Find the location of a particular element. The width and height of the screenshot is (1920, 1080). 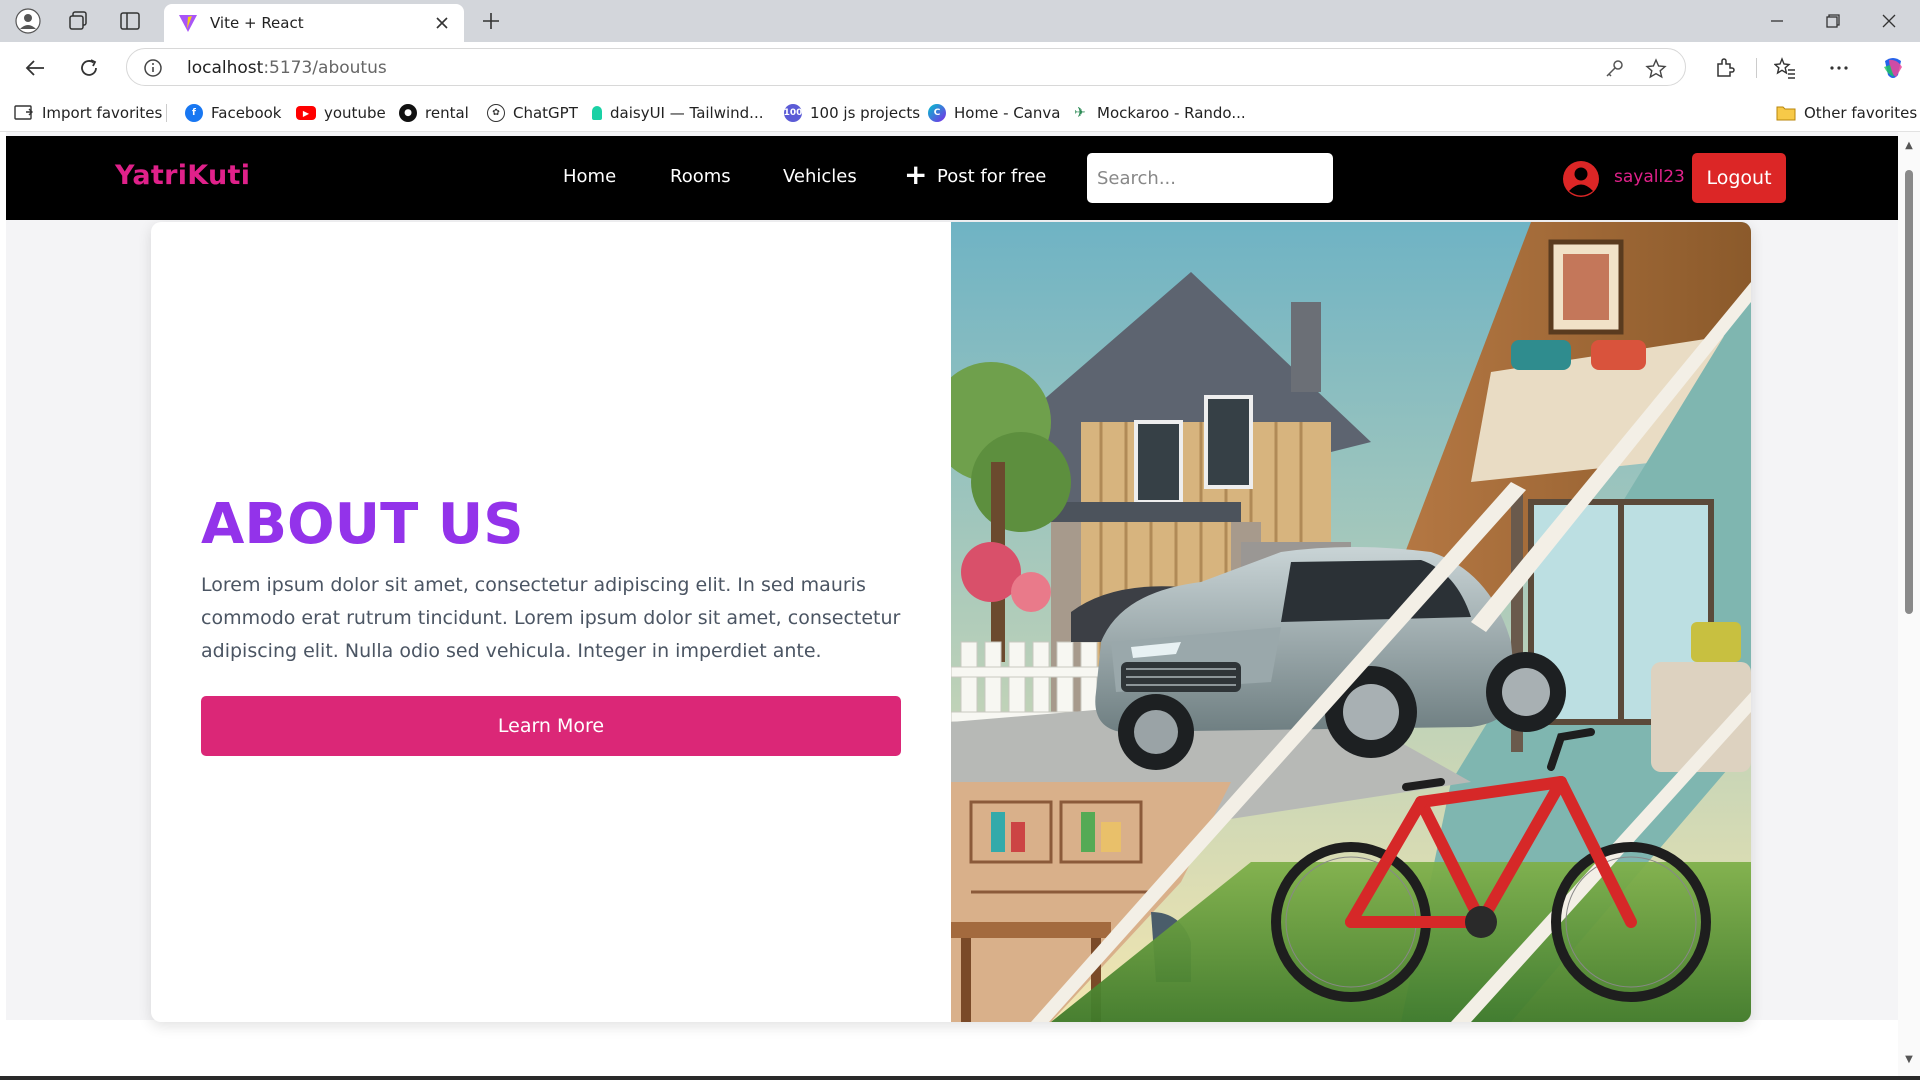

copilot-icon is located at coordinates (1893, 68).